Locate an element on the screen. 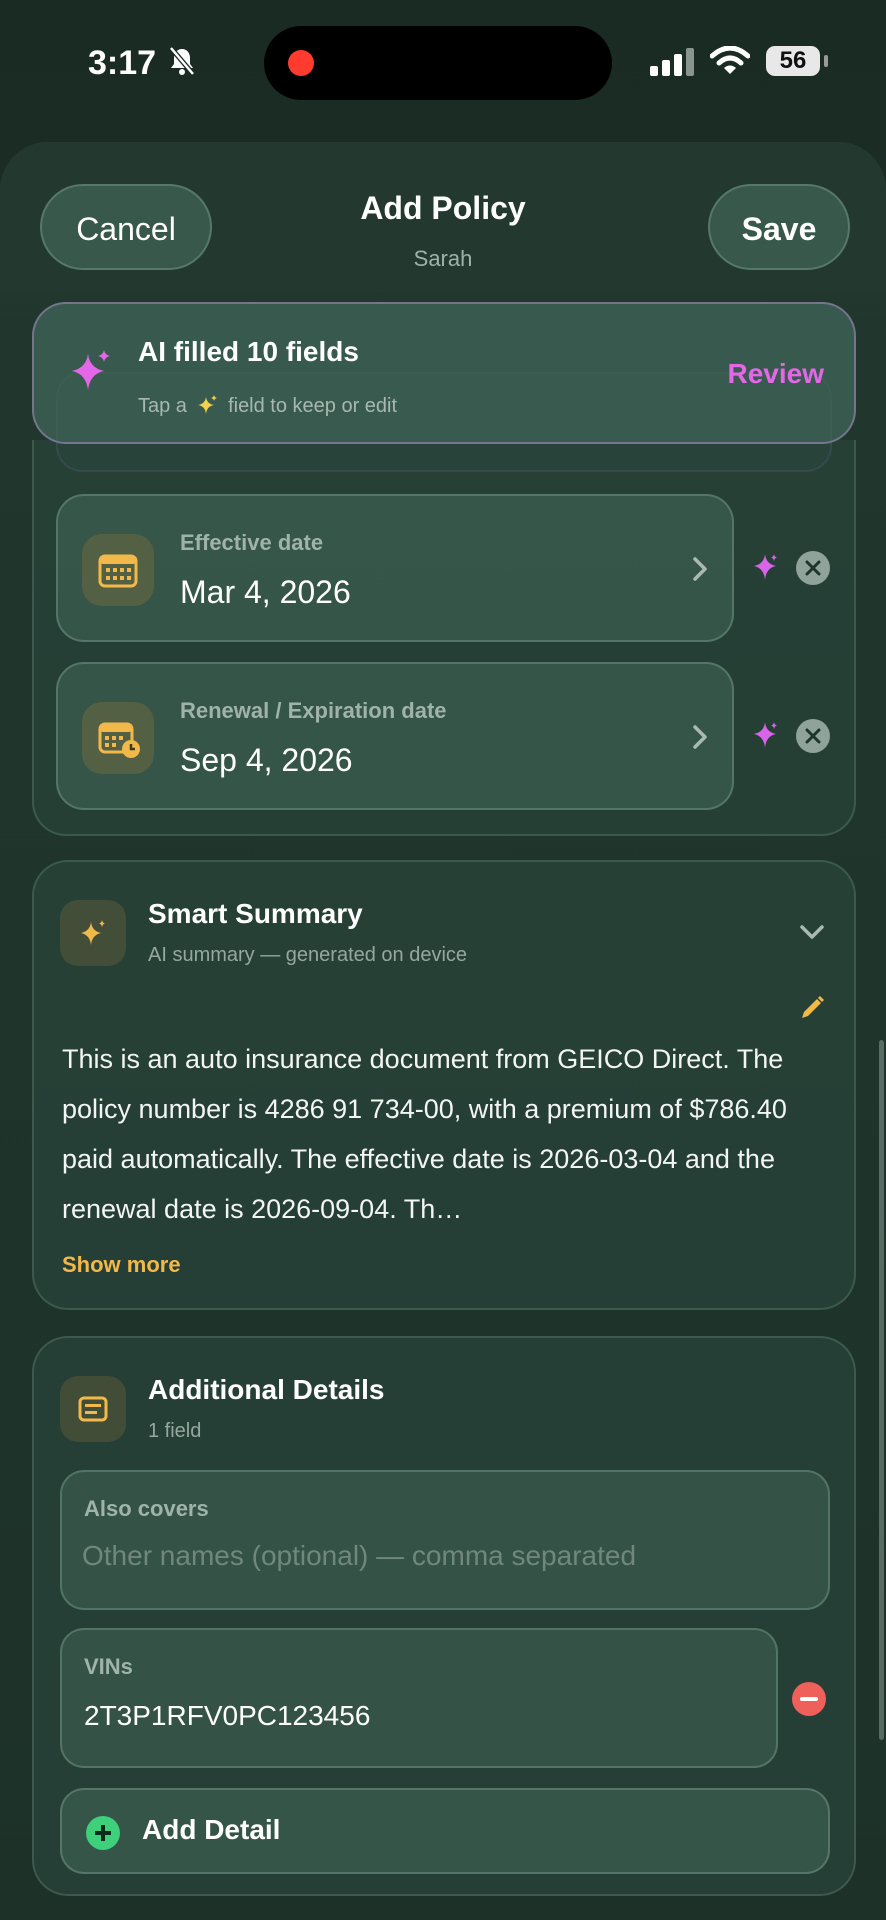 This screenshot has height=1920, width=886. vins-value: 2T3P1RFV0PC123456 is located at coordinates (227, 1716).